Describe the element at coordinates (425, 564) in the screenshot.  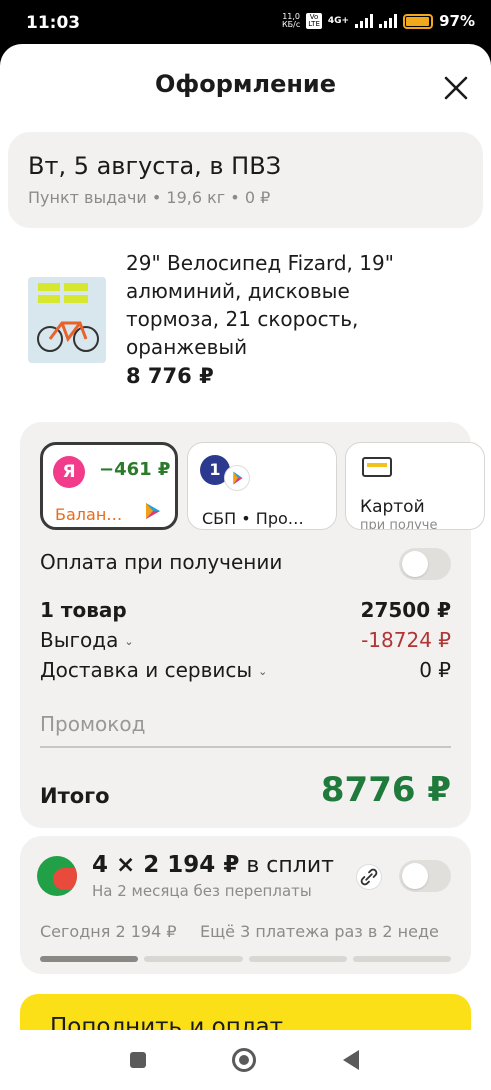
I see `cod-toggle` at that location.